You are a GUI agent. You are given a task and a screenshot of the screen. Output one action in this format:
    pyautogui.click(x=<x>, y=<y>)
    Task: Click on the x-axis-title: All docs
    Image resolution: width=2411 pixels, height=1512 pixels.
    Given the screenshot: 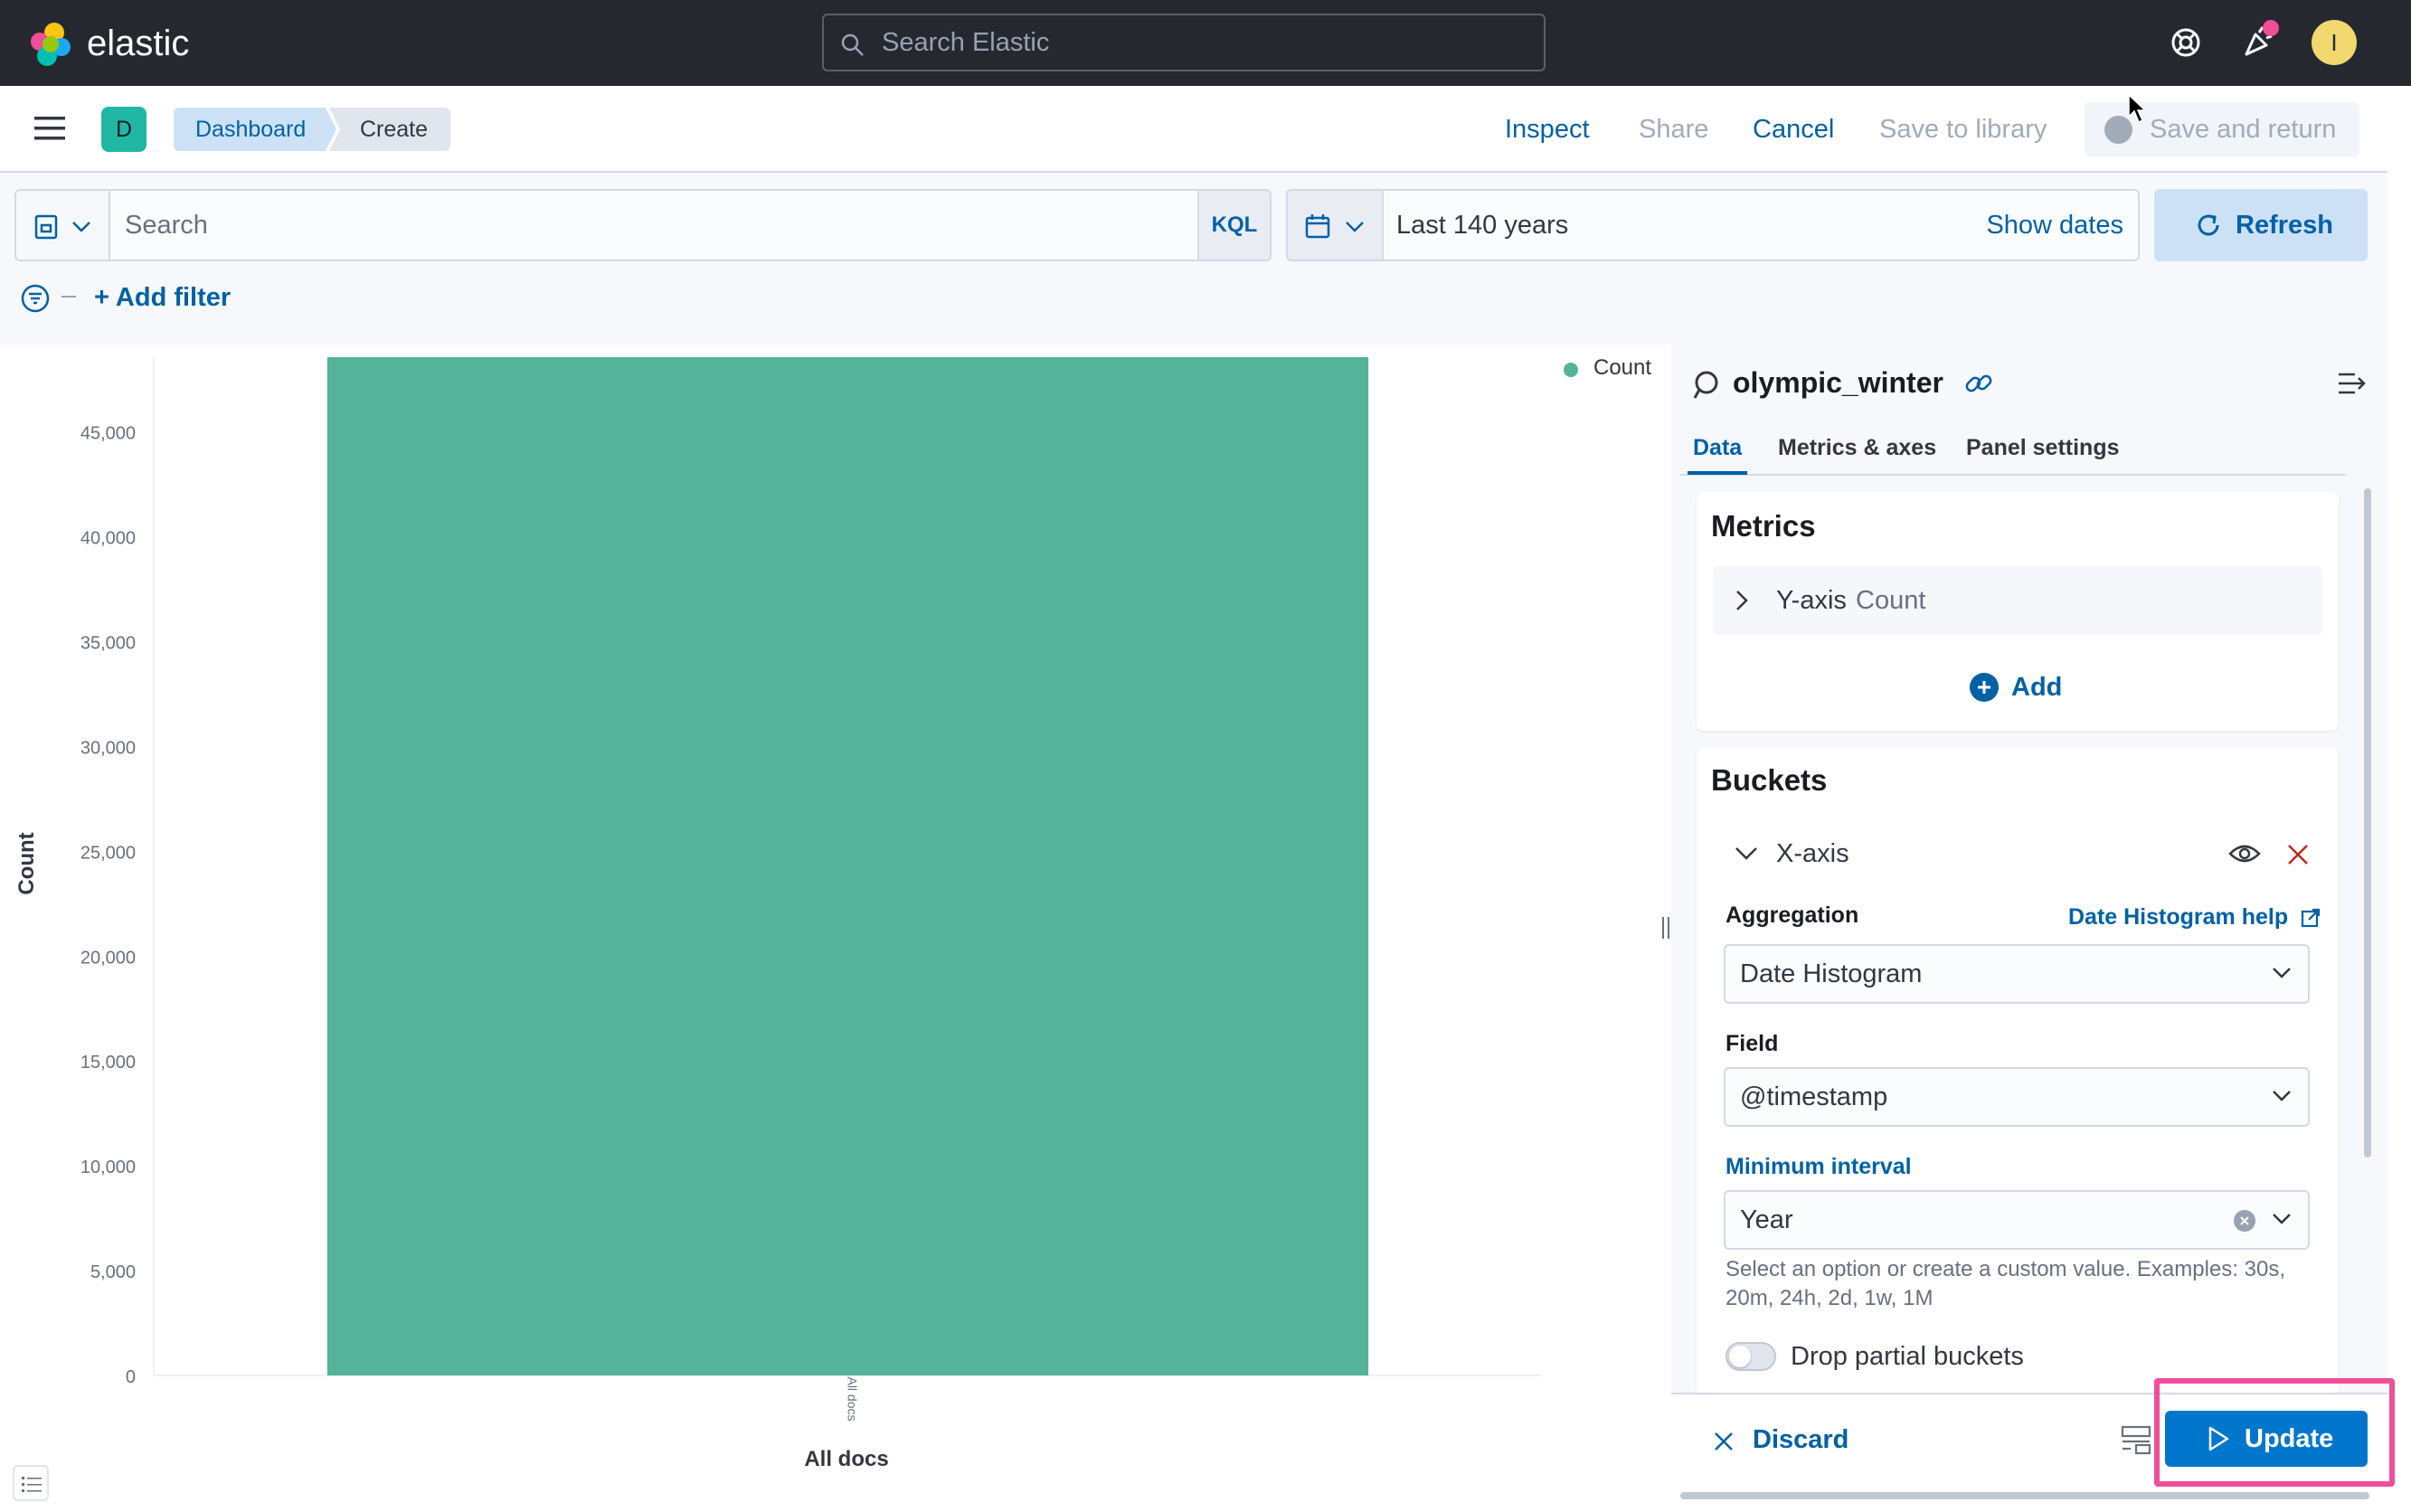 What is the action you would take?
    pyautogui.click(x=846, y=1459)
    